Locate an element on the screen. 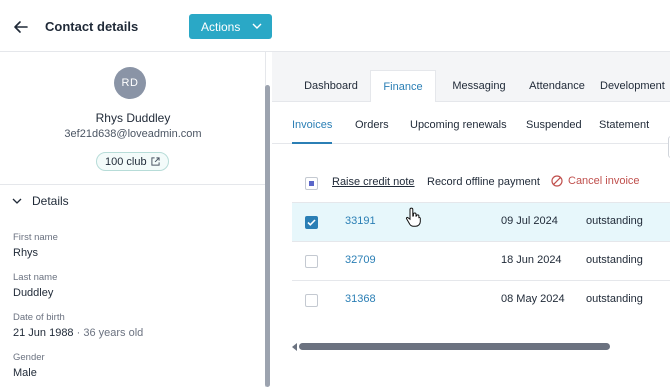 The width and height of the screenshot is (670, 387). external-link-icon is located at coordinates (155, 161).